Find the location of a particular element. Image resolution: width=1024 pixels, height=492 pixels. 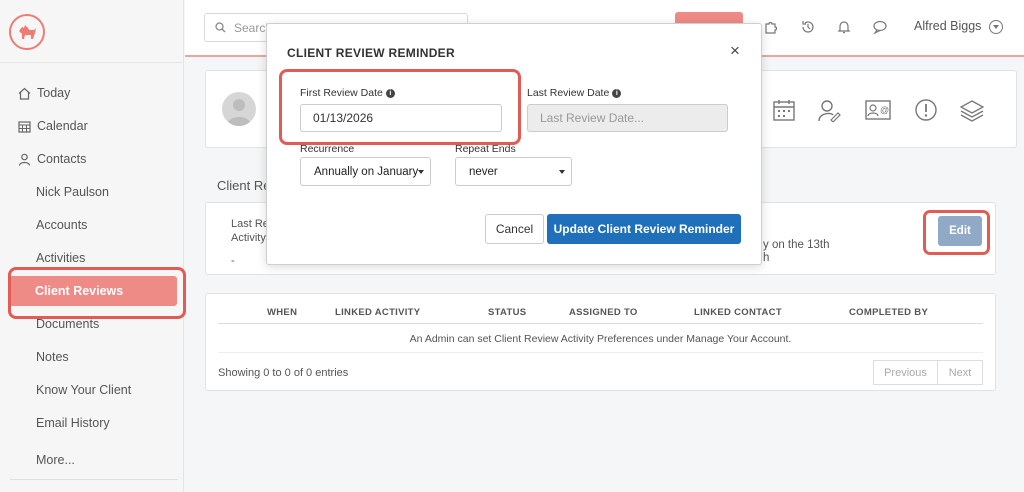

sidebar-item-know-your-client: Know Your Client is located at coordinates (92, 390).